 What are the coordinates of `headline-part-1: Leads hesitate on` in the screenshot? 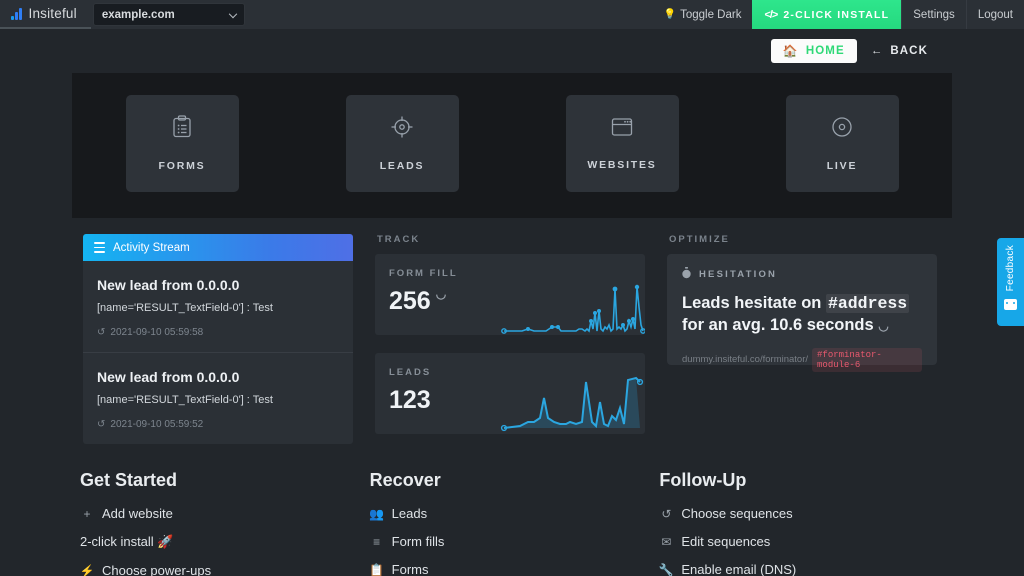 It's located at (754, 303).